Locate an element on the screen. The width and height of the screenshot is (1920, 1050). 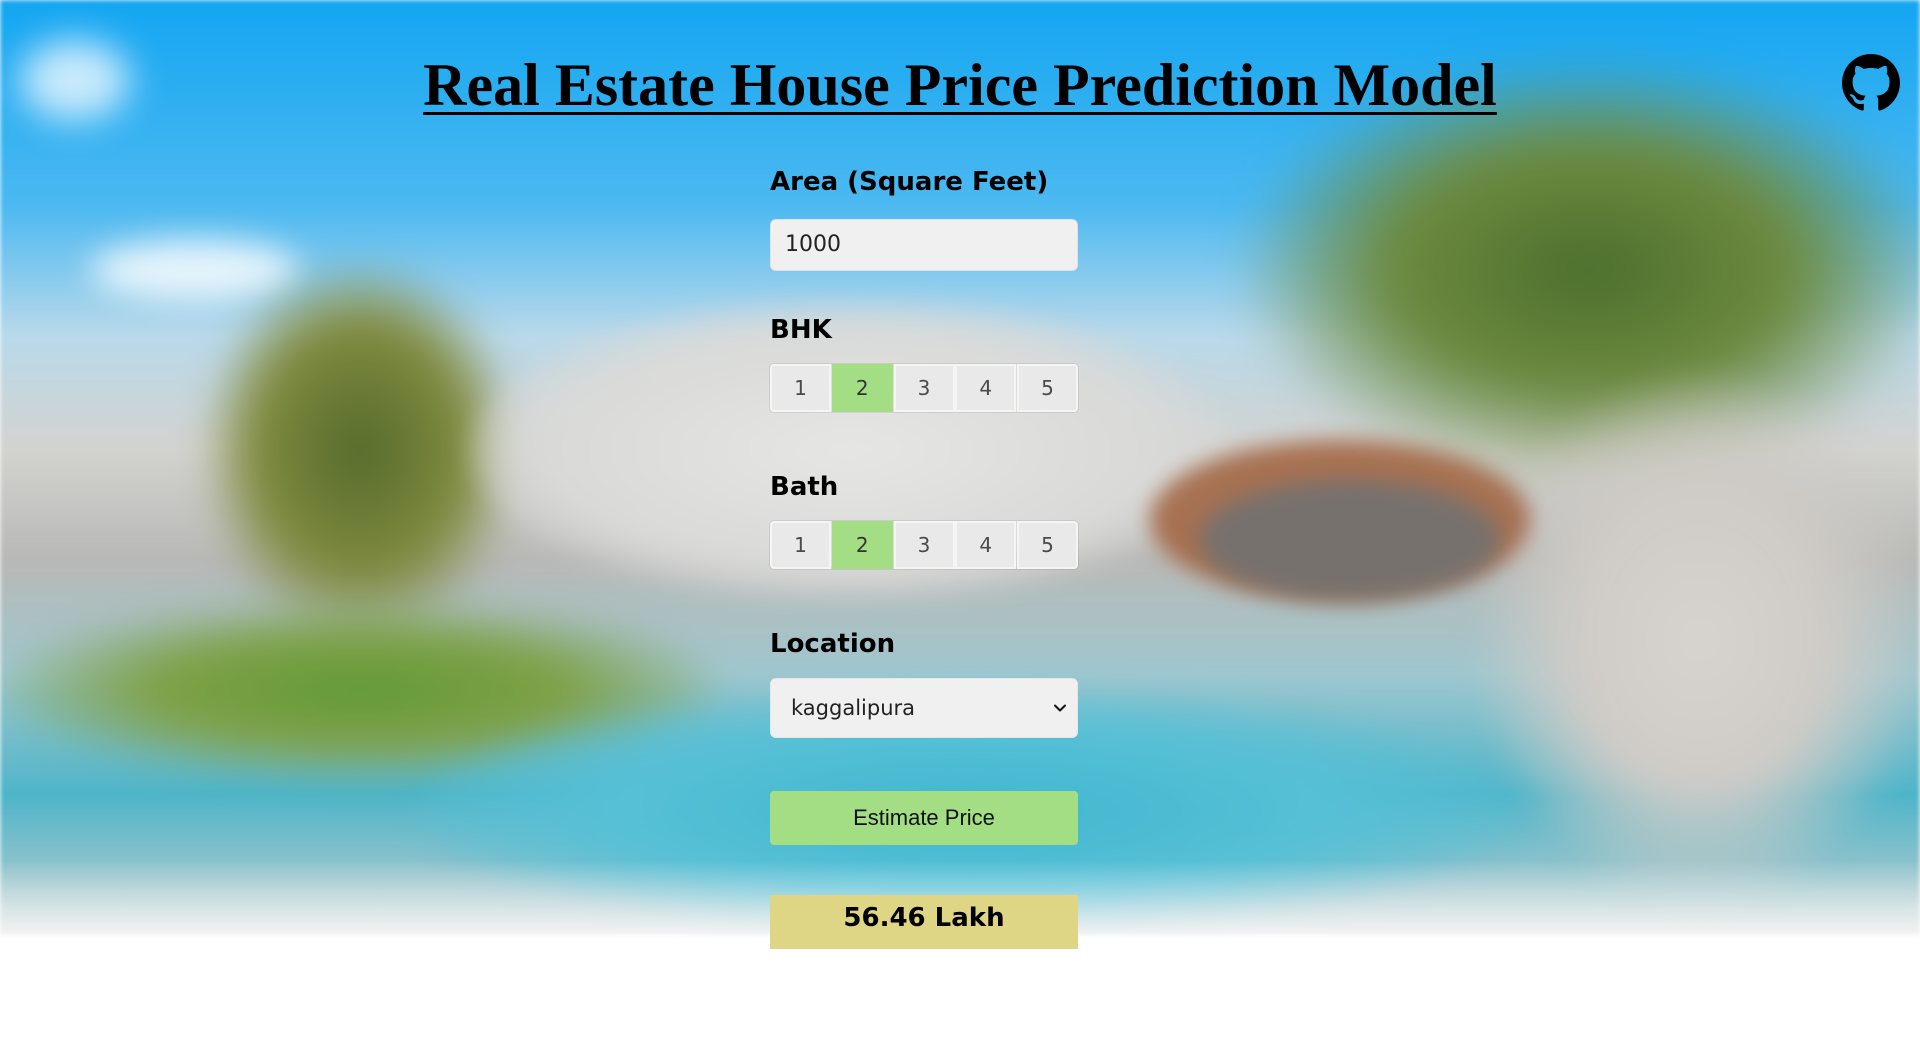
estimate-price-button: Estimate Price is located at coordinates (924, 818).